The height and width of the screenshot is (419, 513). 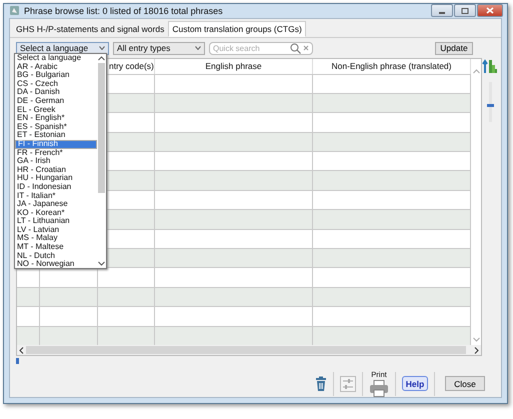 I want to click on position-marker, so click(x=17, y=361).